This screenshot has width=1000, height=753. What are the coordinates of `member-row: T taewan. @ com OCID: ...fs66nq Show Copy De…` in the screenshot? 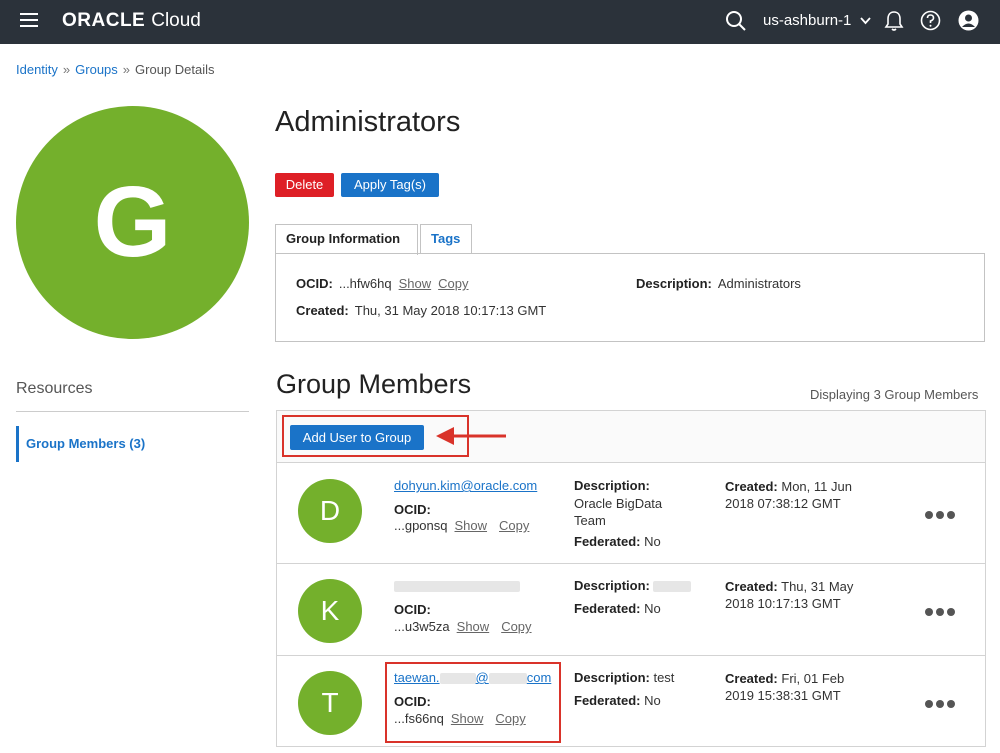 It's located at (631, 701).